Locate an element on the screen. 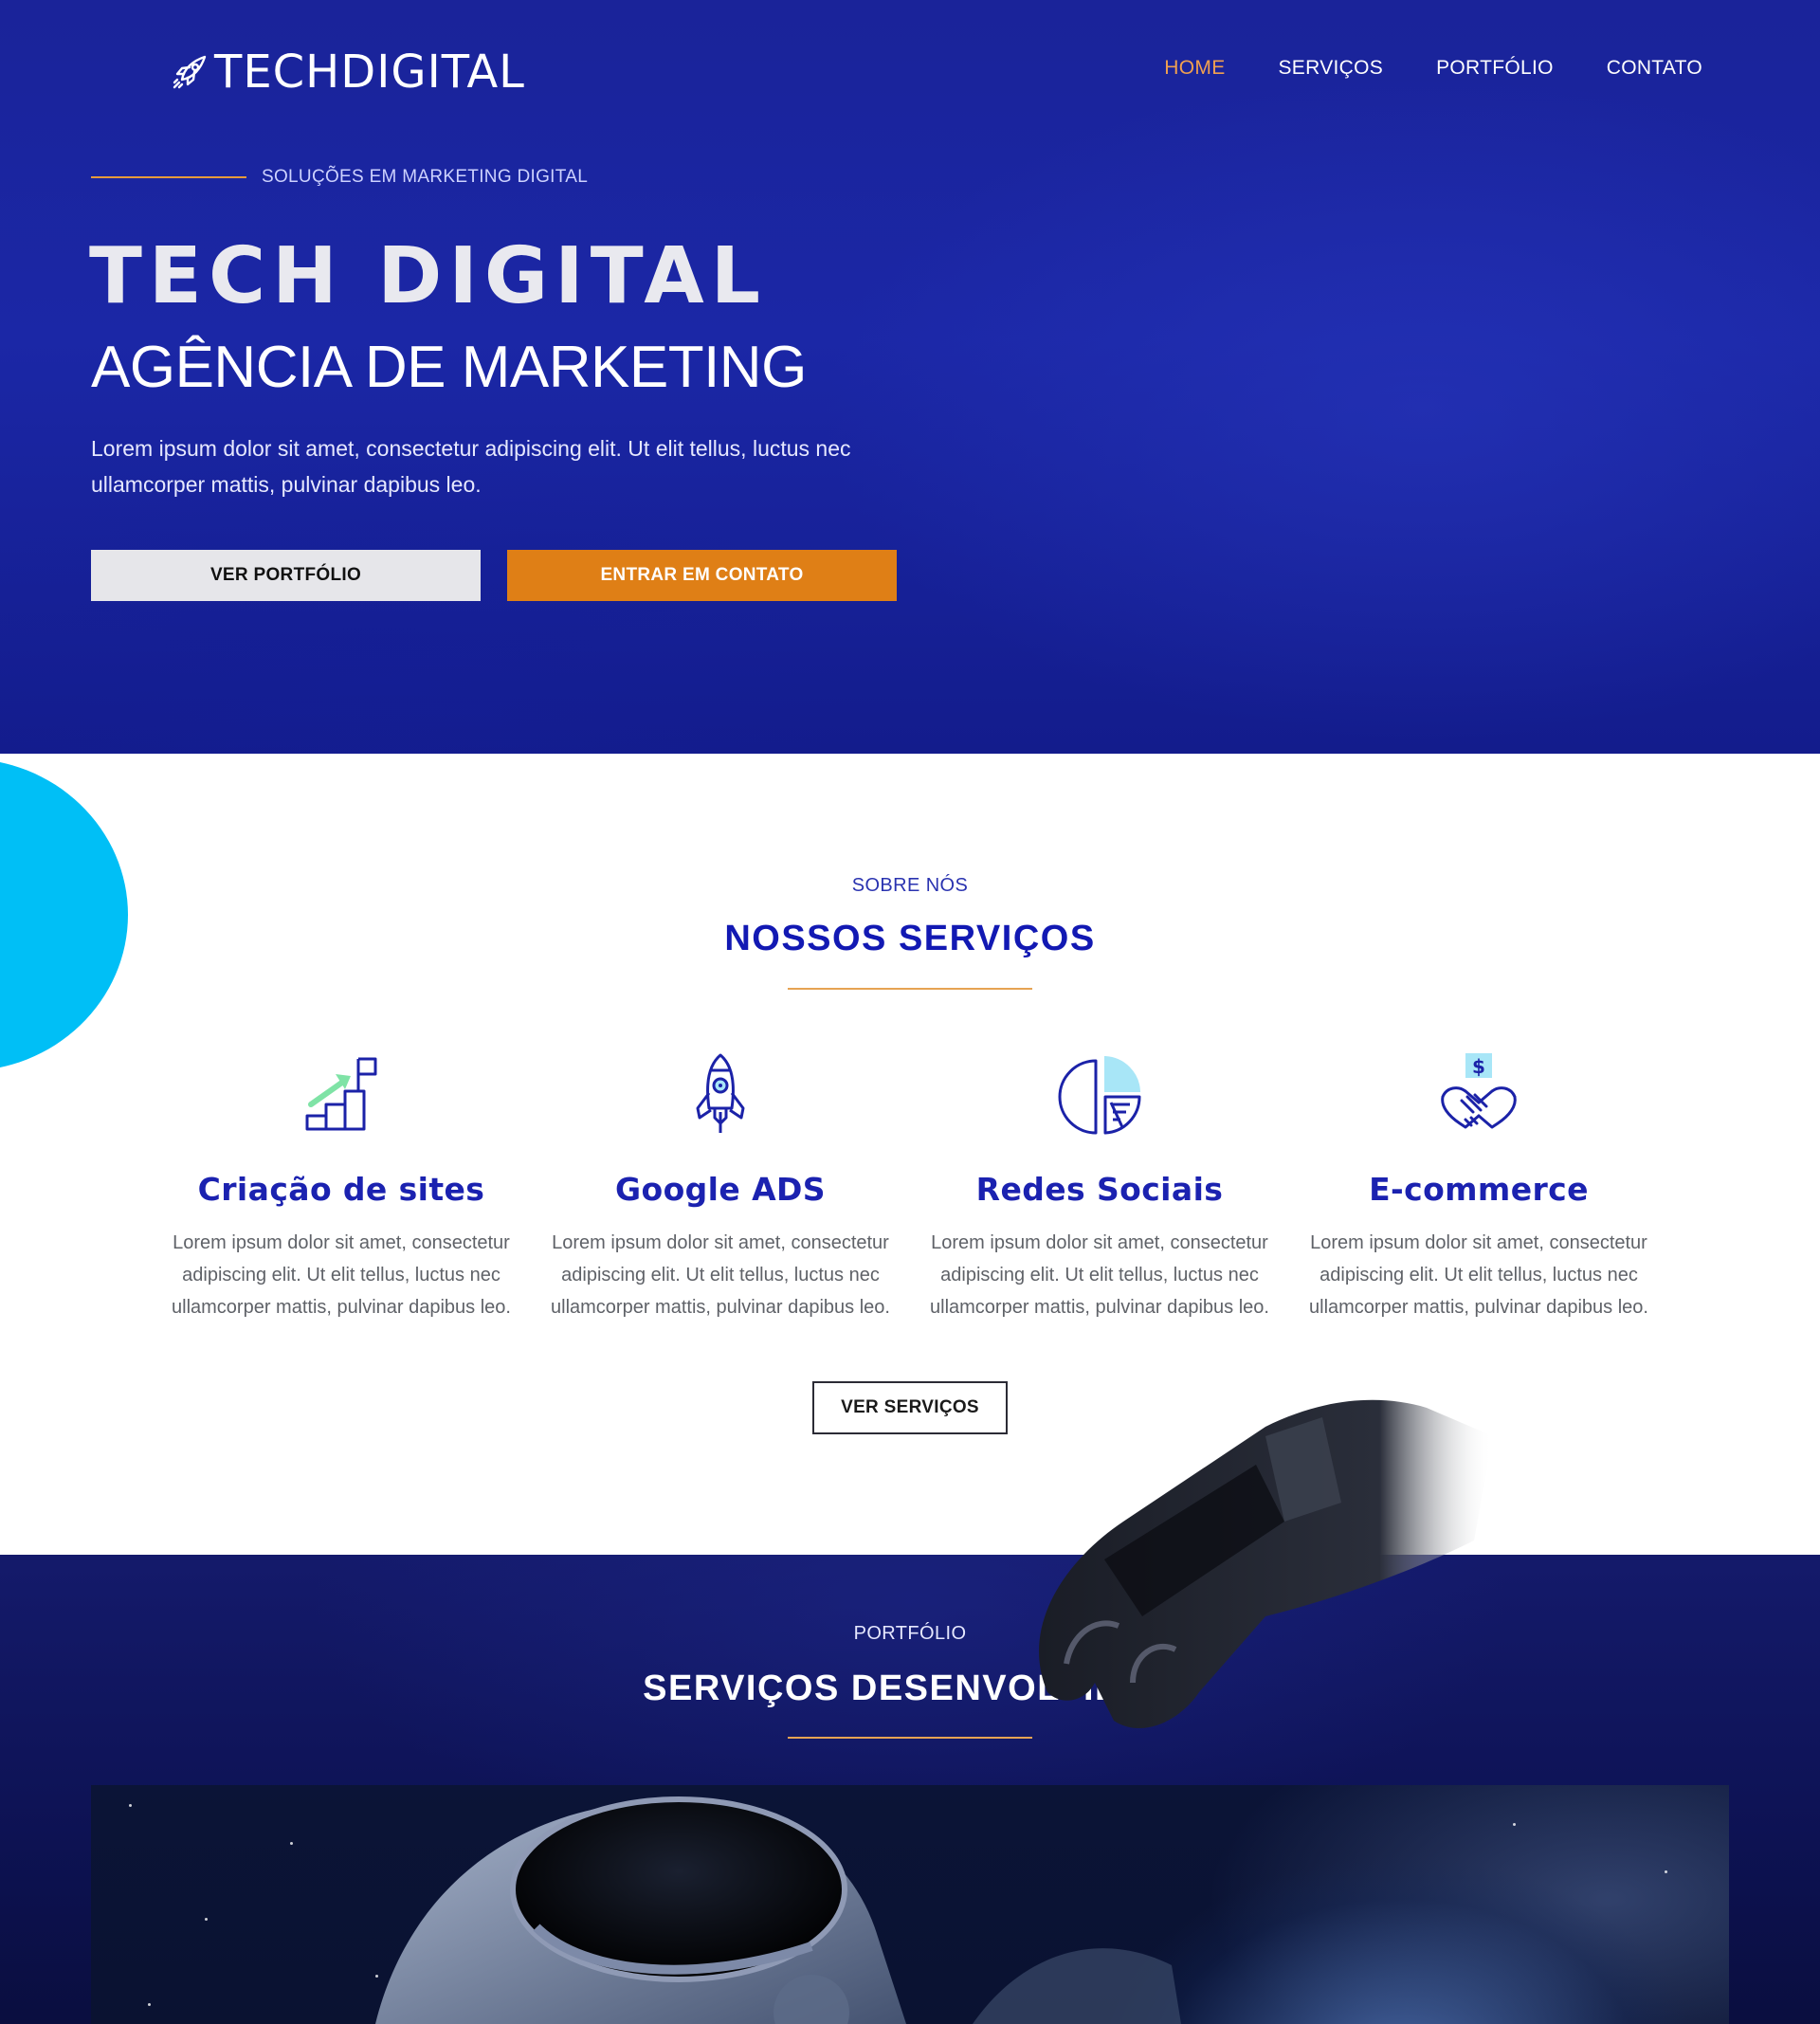  rocket-logo-icon is located at coordinates (190, 72).